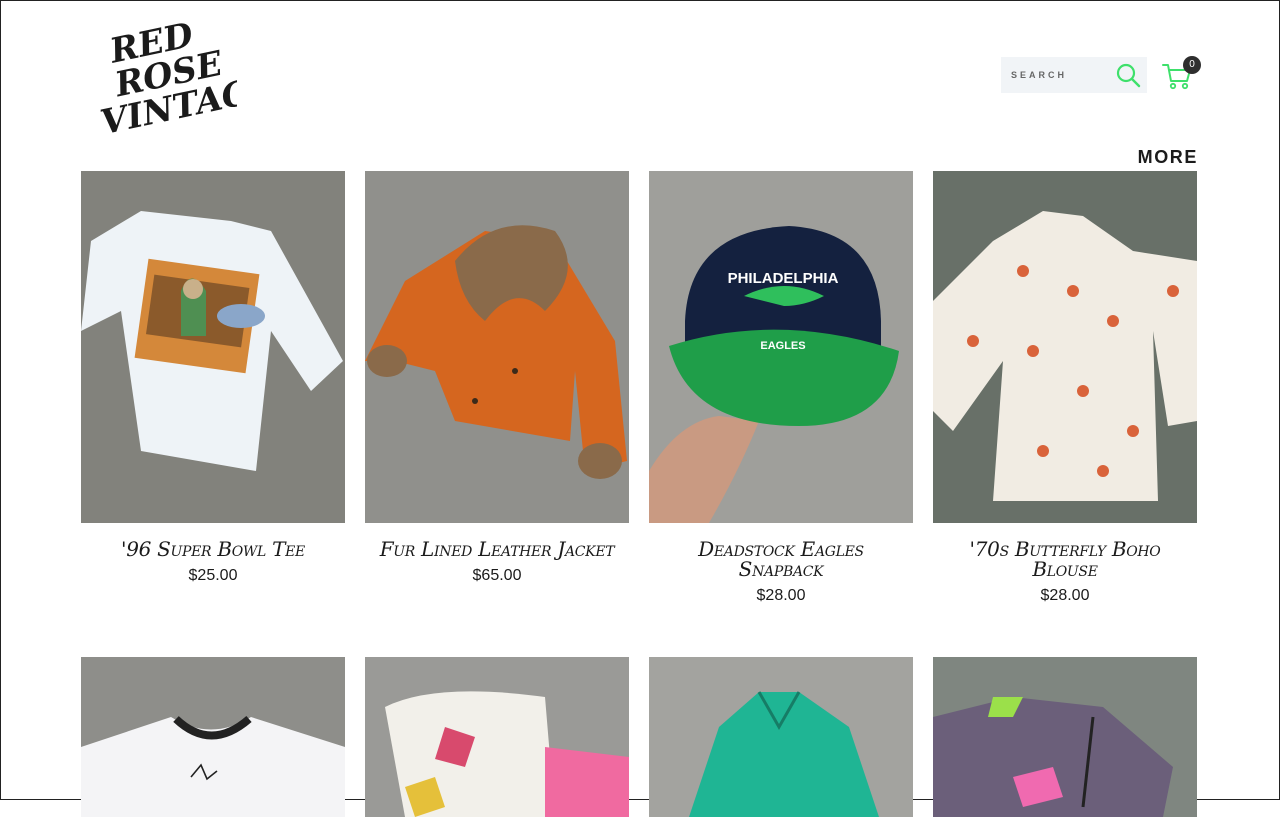 The image size is (1280, 817). Describe the element at coordinates (497, 549) in the screenshot. I see `product-name: Fur Lined Leather Jacket` at that location.